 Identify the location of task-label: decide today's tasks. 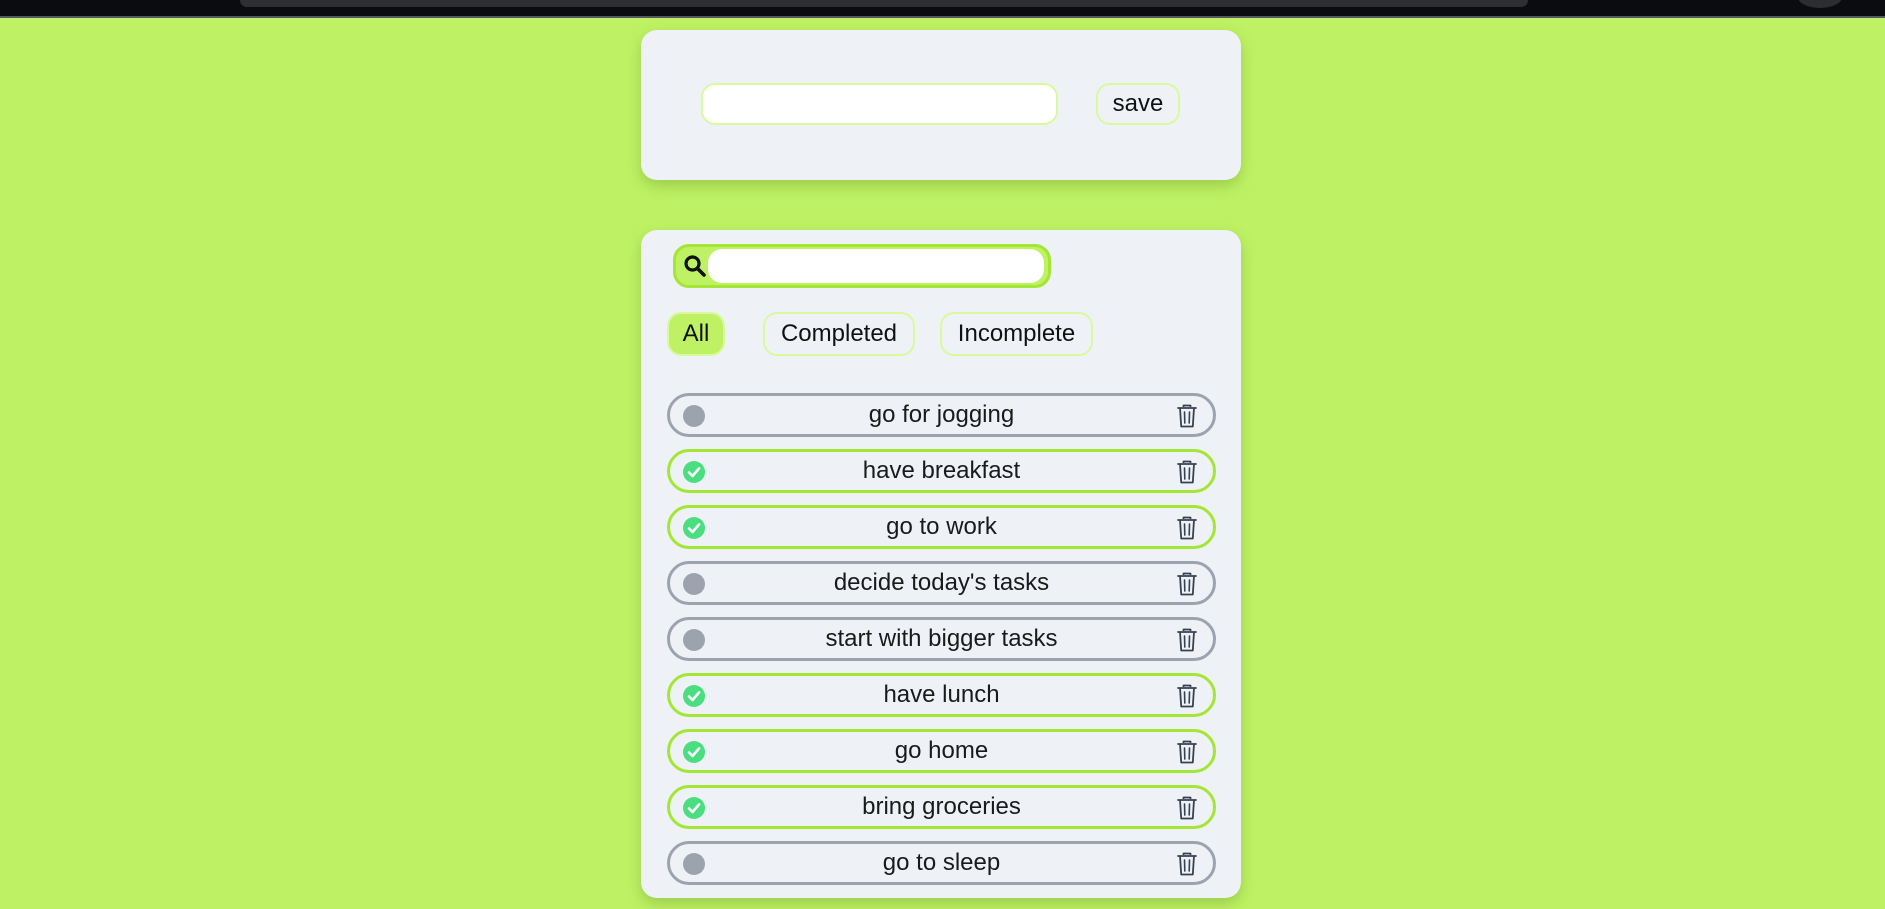
(941, 582).